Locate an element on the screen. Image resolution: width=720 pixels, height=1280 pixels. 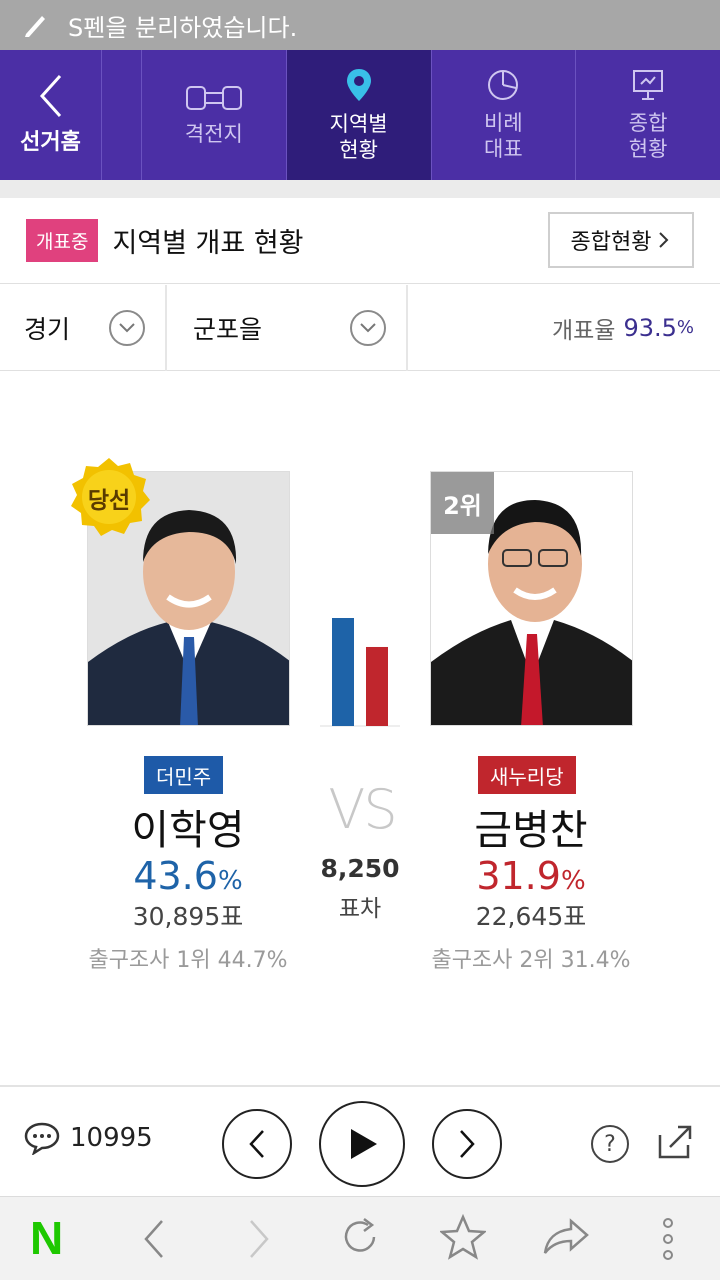
versus-label: VS is located at coordinates (362, 809).